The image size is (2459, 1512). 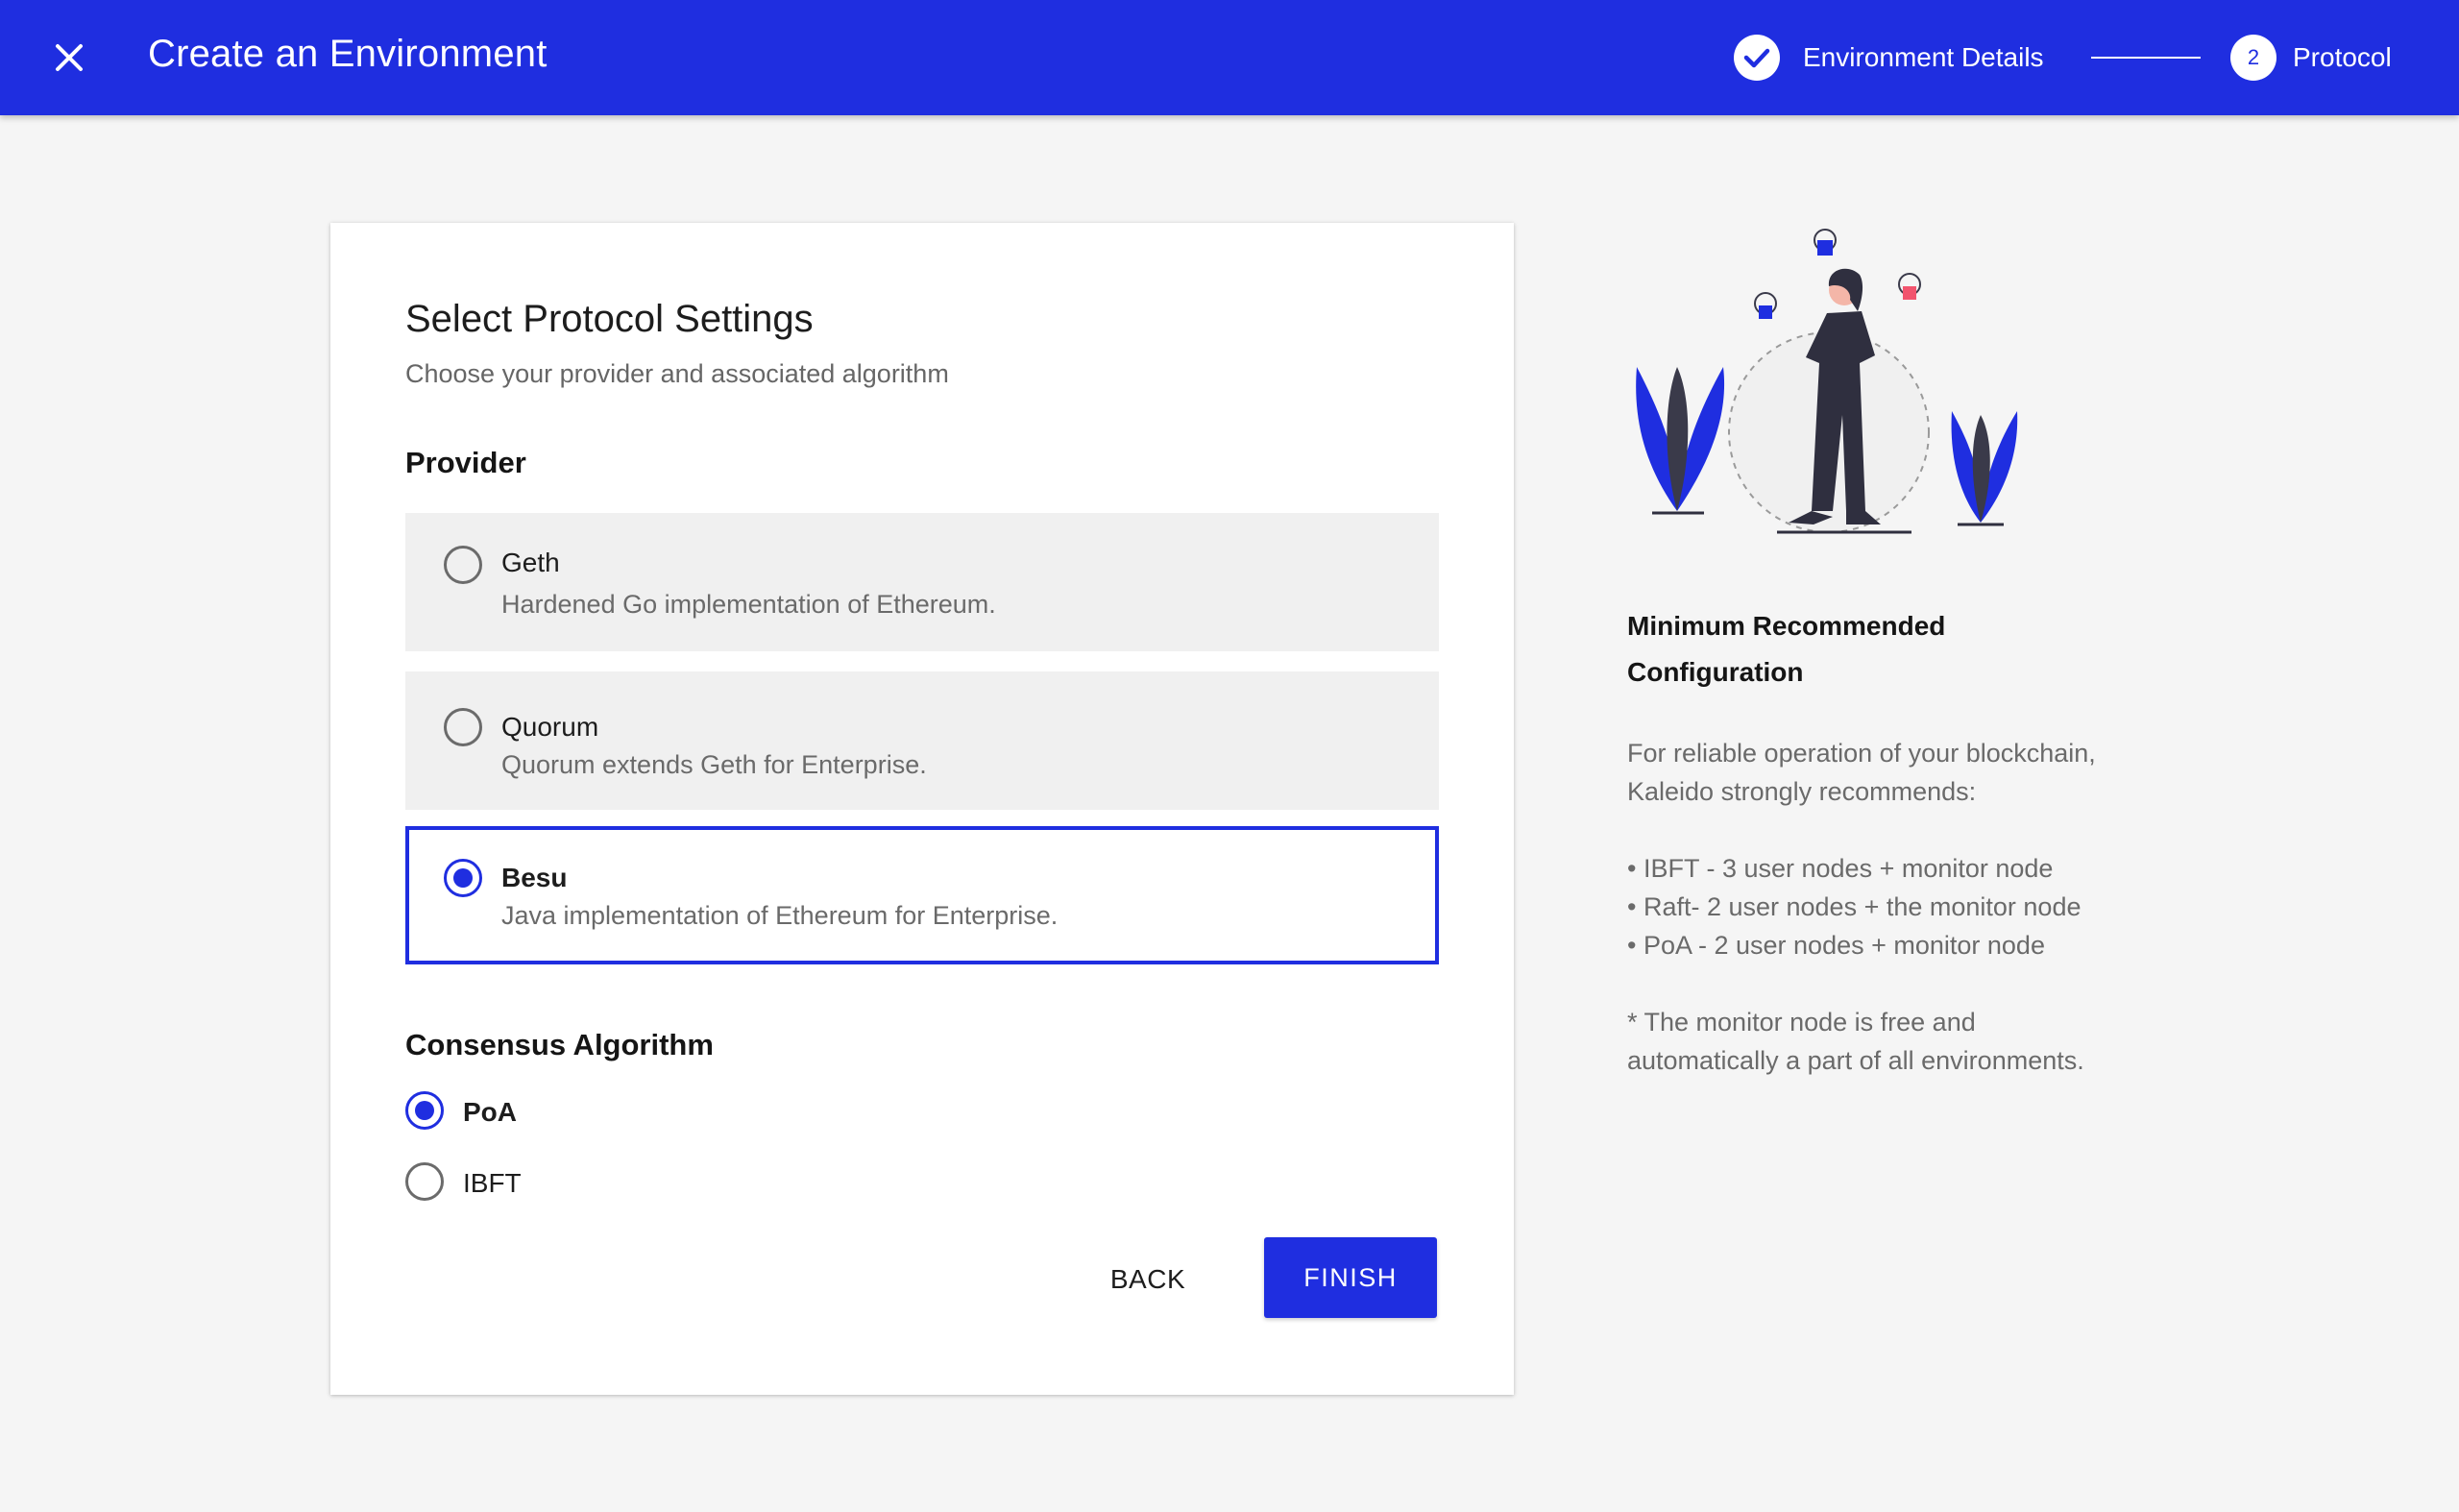 What do you see at coordinates (1801, 1022) in the screenshot?
I see `note-line: * The monitor node is free and` at bounding box center [1801, 1022].